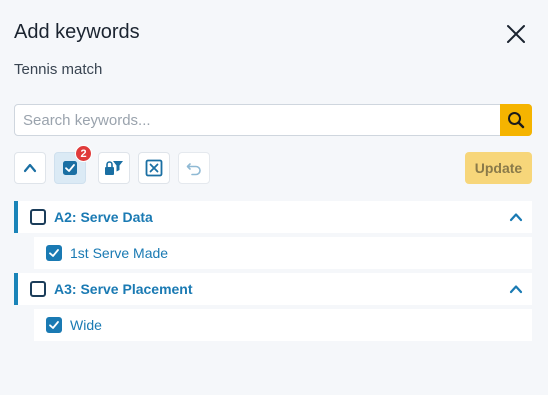  What do you see at coordinates (273, 289) in the screenshot?
I see `keyword-group-a3: A3: Serve Placement` at bounding box center [273, 289].